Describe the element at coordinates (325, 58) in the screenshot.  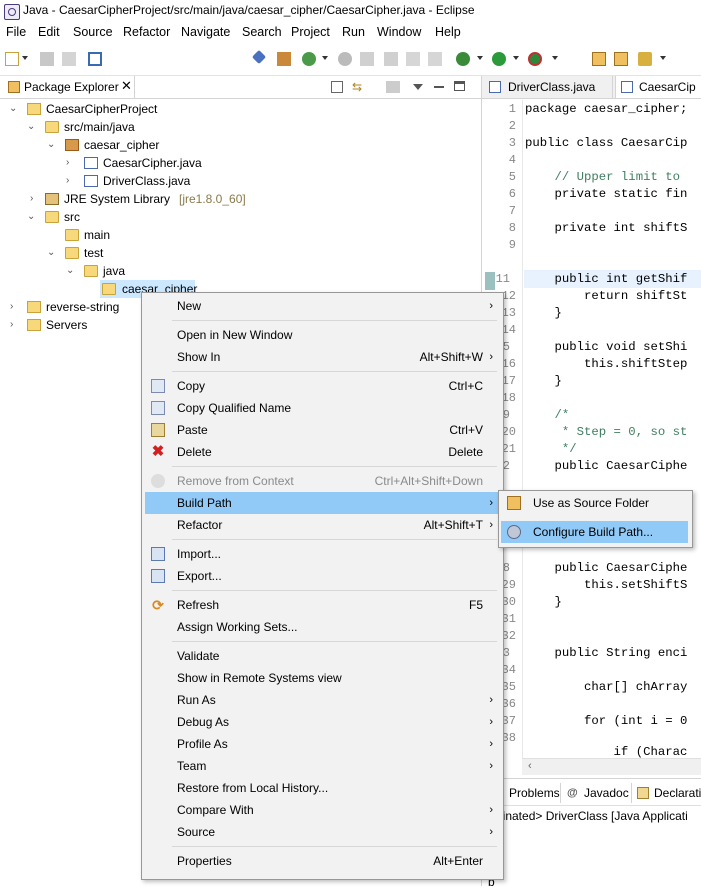
I see `new-wizard-dropdown-icon` at that location.